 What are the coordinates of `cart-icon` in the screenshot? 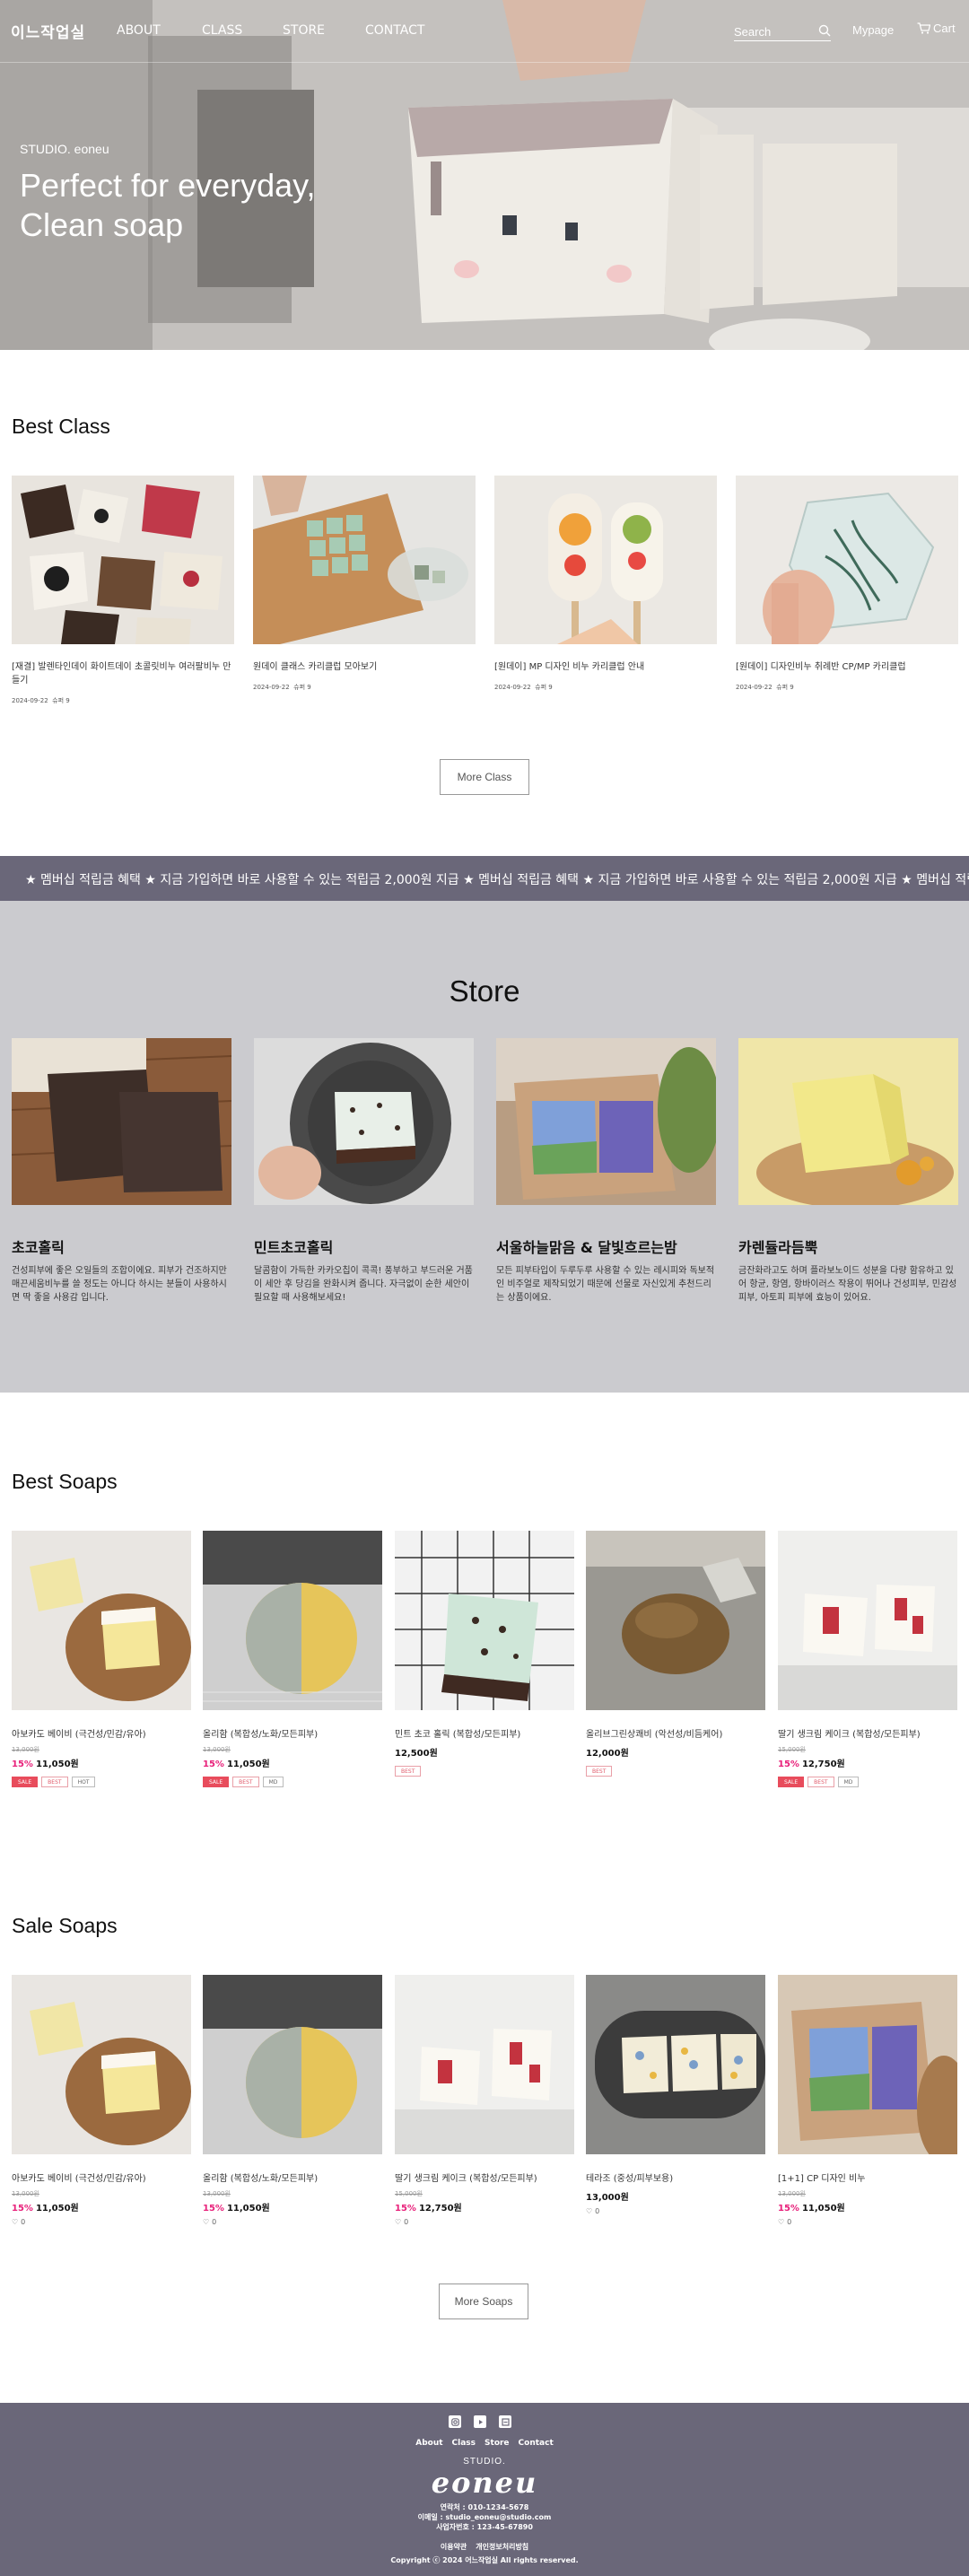 It's located at (923, 28).